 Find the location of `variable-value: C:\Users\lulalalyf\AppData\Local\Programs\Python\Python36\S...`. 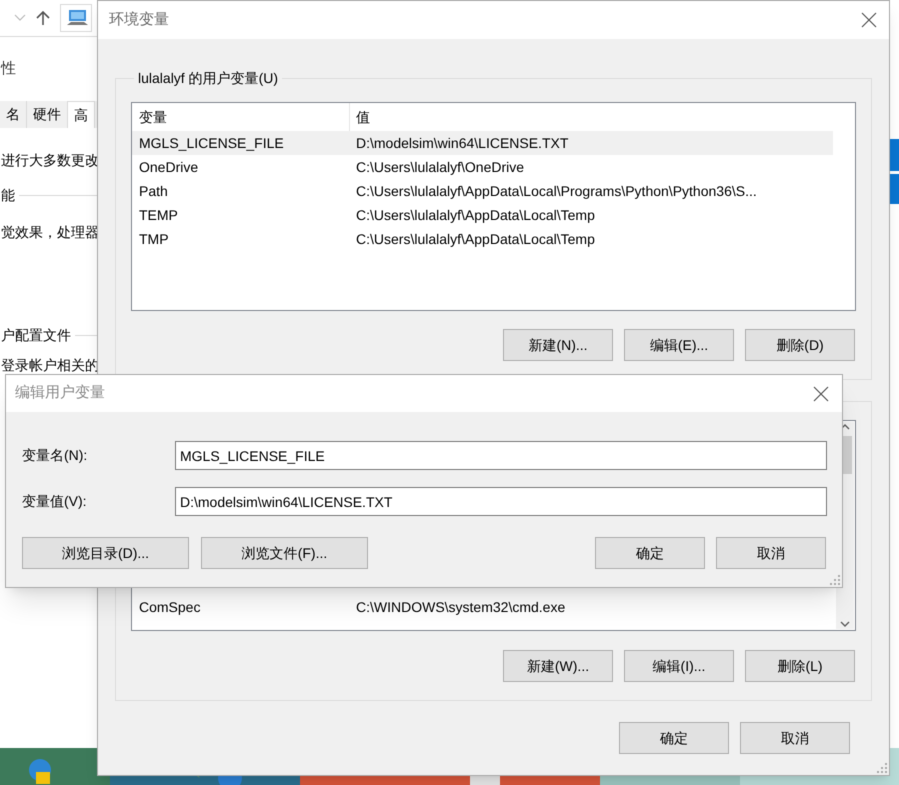

variable-value: C:\Users\lulalalyf\AppData\Local\Programs\Python\Python36\S... is located at coordinates (556, 191).